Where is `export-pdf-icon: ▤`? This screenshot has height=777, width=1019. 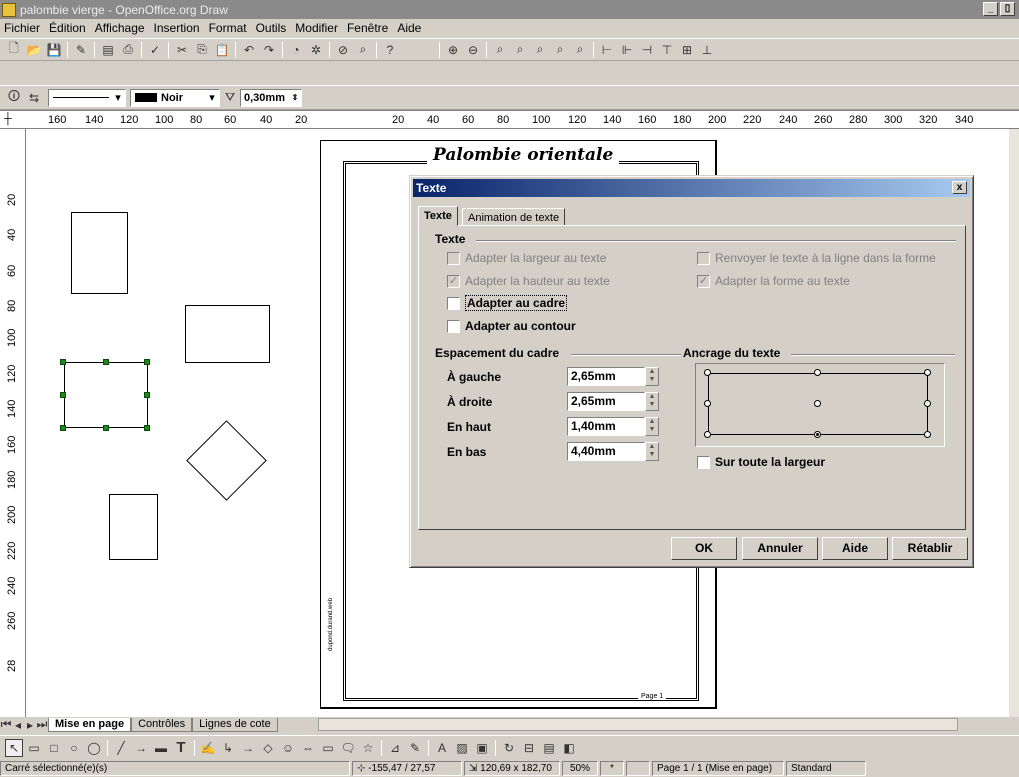 export-pdf-icon: ▤ is located at coordinates (108, 50).